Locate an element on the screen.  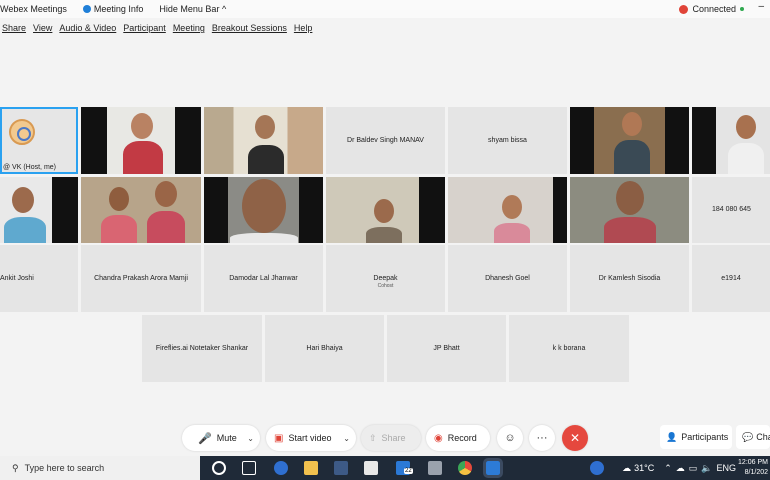
tile-participant: Dr Kamlesh Sisodia is located at coordinates (629, 278).